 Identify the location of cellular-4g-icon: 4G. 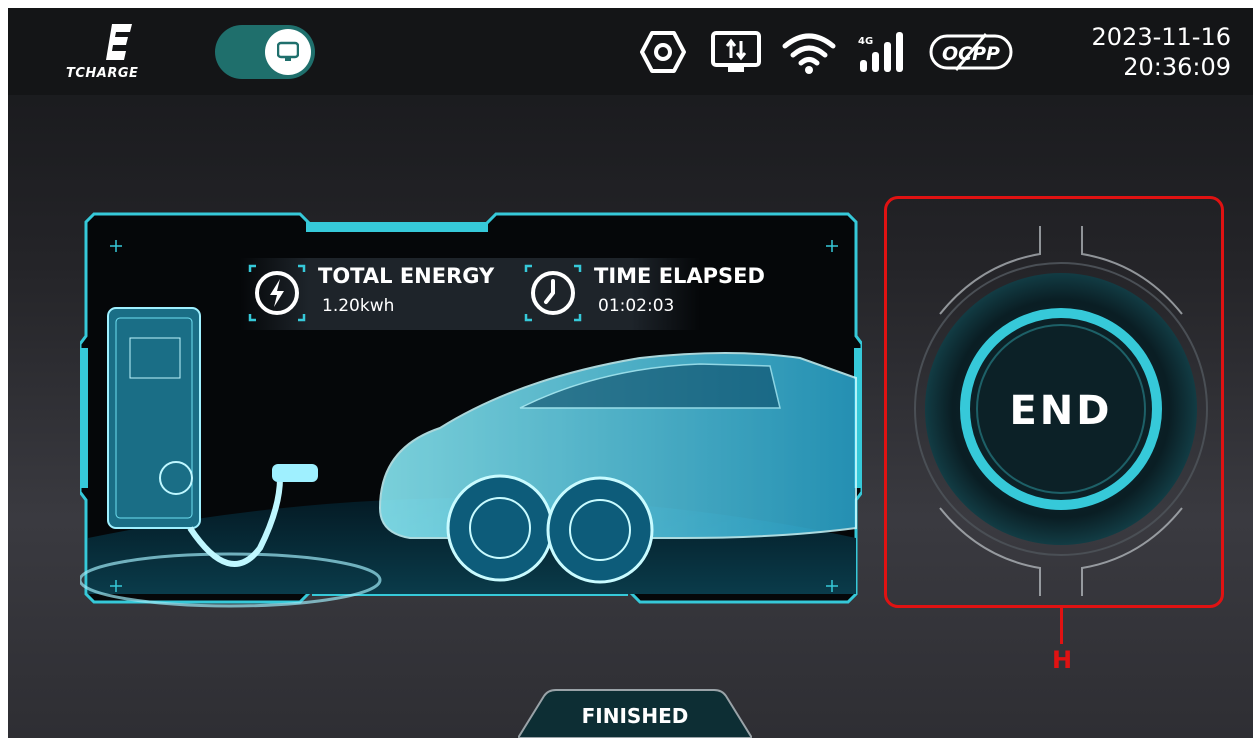
(880, 52).